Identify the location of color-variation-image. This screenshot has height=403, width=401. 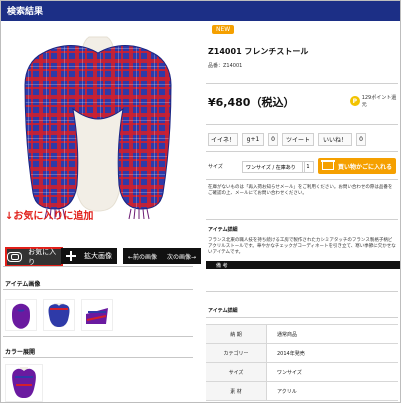
(24, 382).